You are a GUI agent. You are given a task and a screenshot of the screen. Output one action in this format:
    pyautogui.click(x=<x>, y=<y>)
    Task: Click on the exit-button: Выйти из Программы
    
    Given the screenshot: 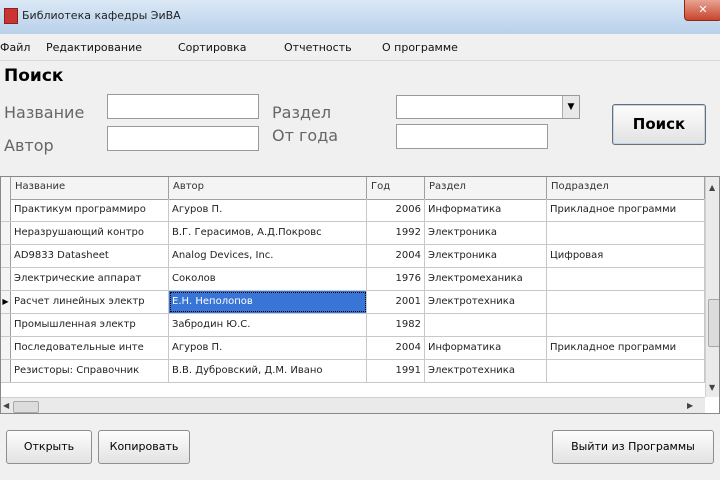 What is the action you would take?
    pyautogui.click(x=633, y=447)
    